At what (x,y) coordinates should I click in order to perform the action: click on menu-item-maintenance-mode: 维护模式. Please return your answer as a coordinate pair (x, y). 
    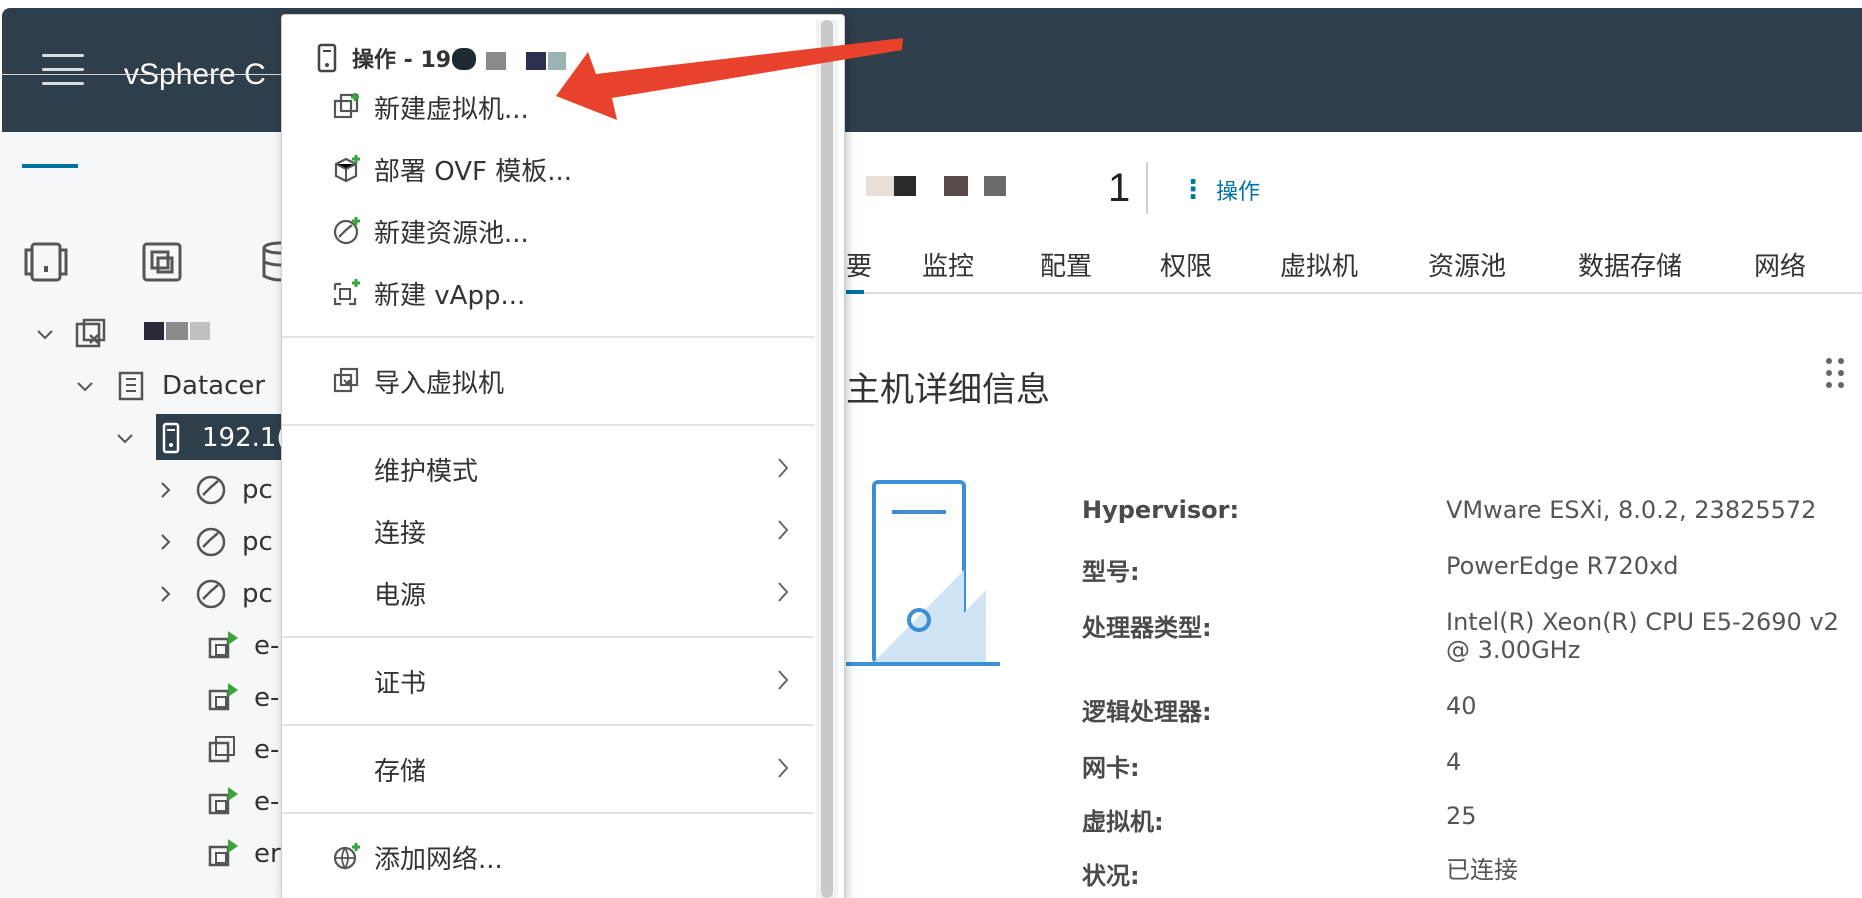
    Looking at the image, I should click on (548, 468).